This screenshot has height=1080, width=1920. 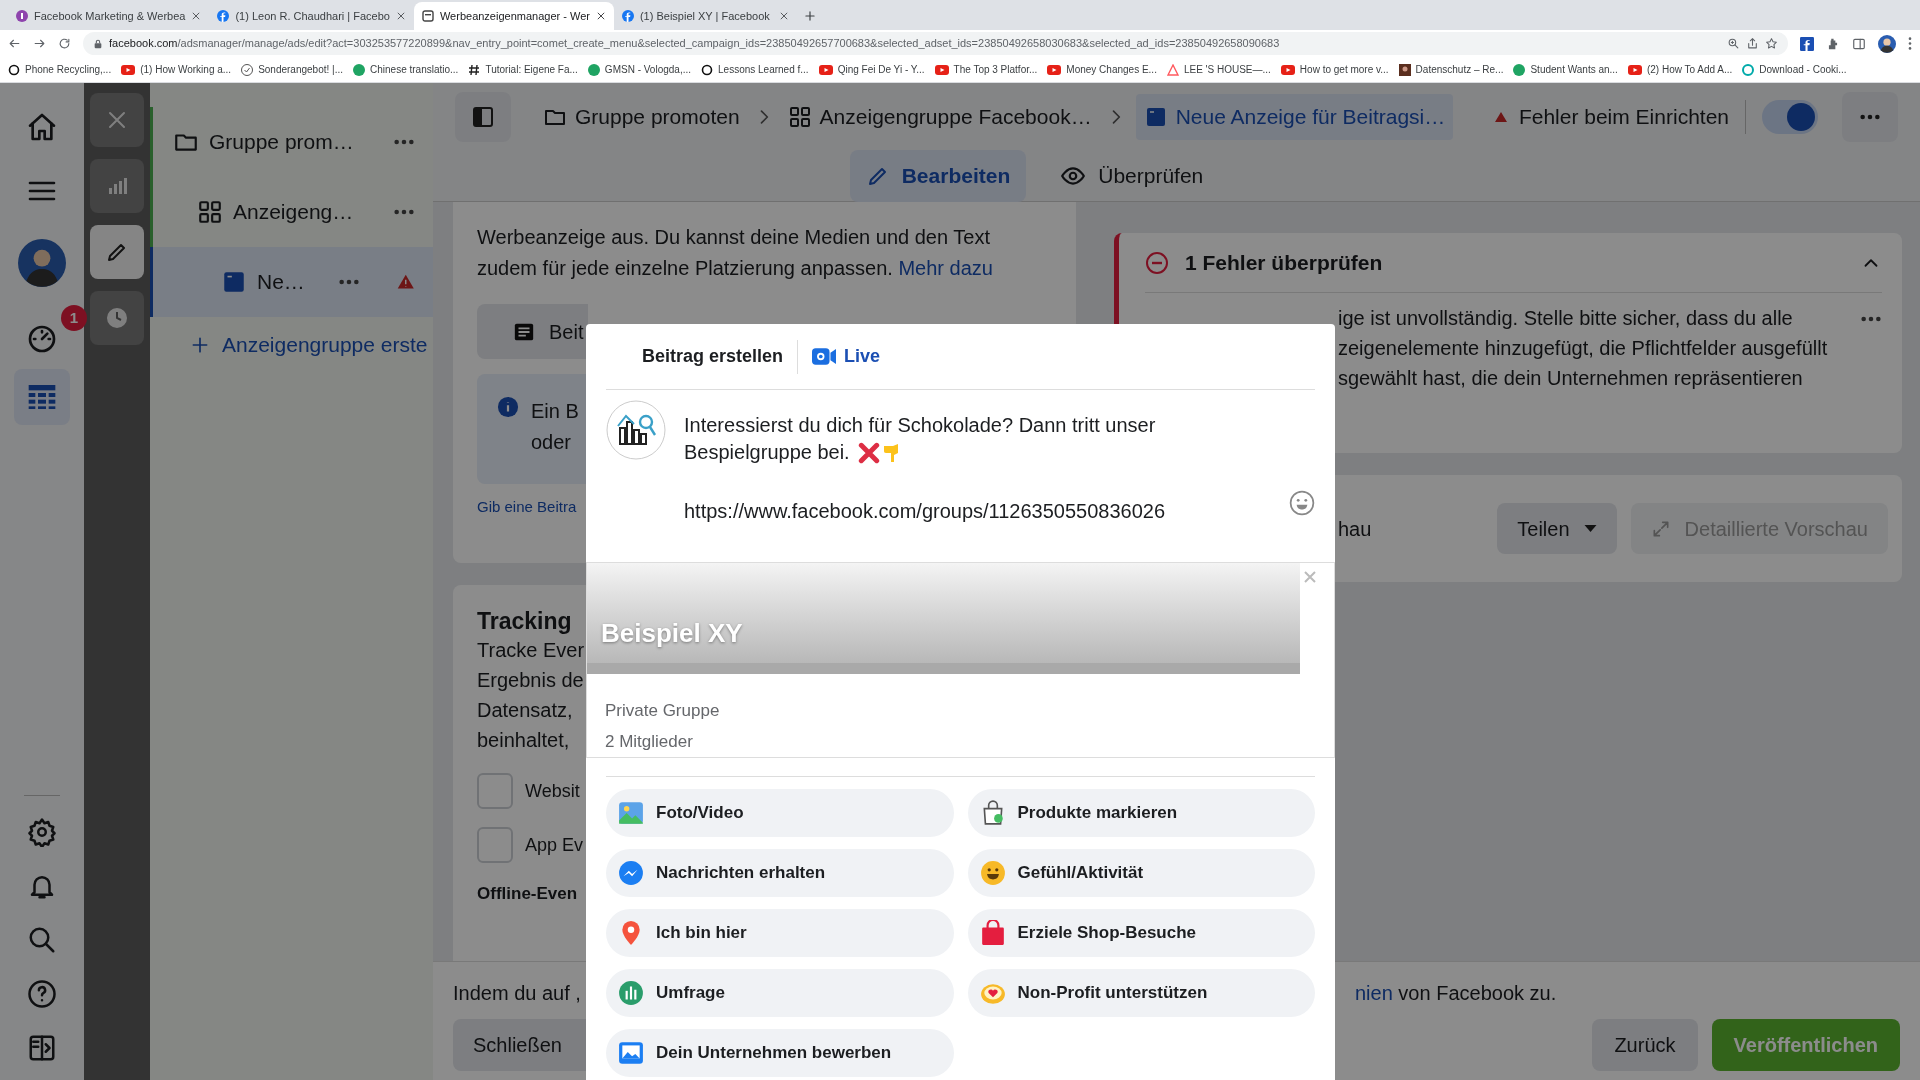 I want to click on panel-icon, so click(x=42, y=1048).